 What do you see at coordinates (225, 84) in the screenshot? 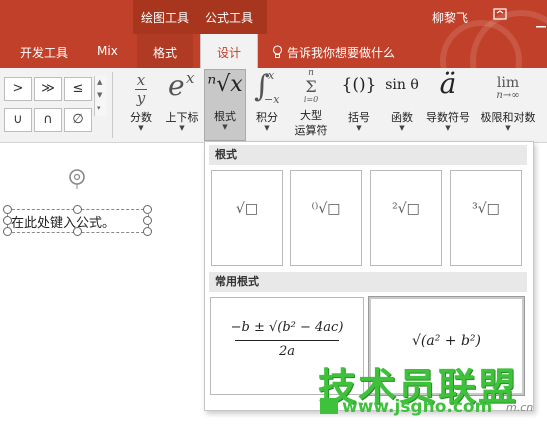
I see `radical-icon: ⁿ√x` at bounding box center [225, 84].